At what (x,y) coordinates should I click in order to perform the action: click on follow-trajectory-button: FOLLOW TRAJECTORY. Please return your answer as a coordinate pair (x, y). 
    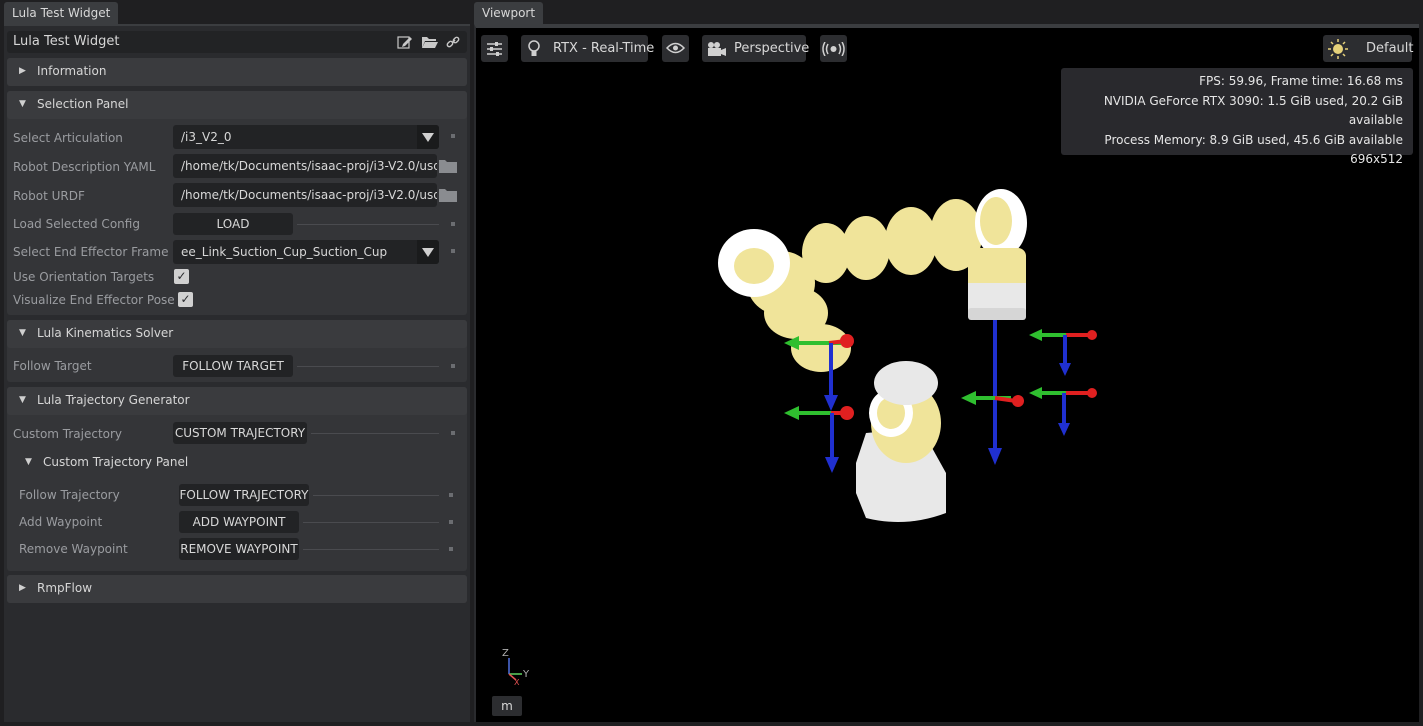
    Looking at the image, I should click on (244, 495).